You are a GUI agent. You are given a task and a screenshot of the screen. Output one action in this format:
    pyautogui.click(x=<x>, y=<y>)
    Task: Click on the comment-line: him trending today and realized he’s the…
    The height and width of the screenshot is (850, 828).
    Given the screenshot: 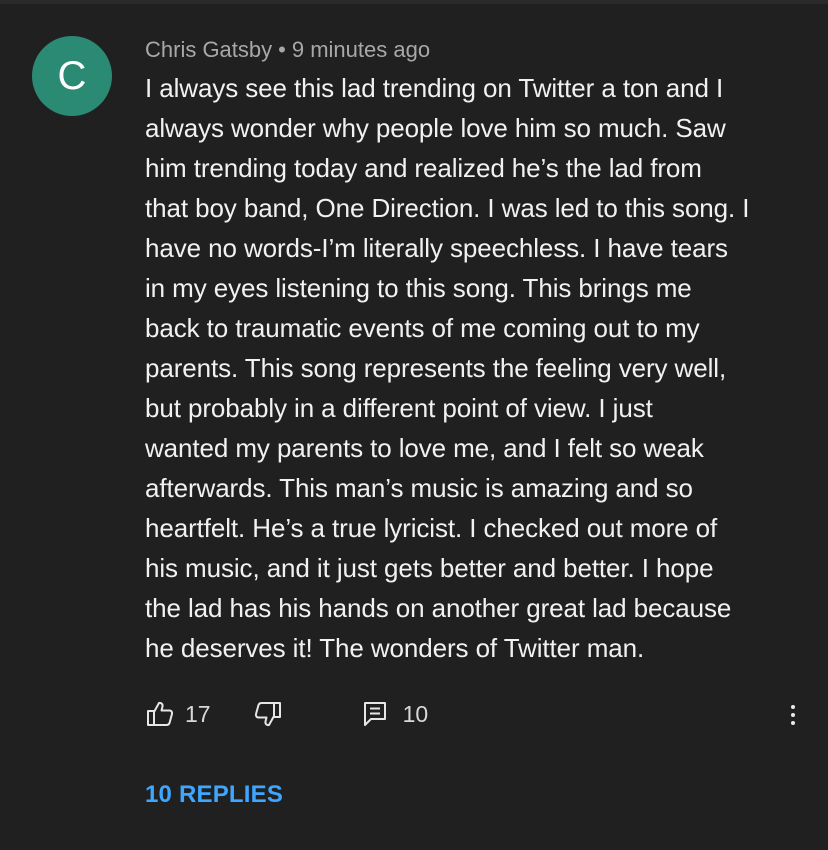 What is the action you would take?
    pyautogui.click(x=423, y=168)
    